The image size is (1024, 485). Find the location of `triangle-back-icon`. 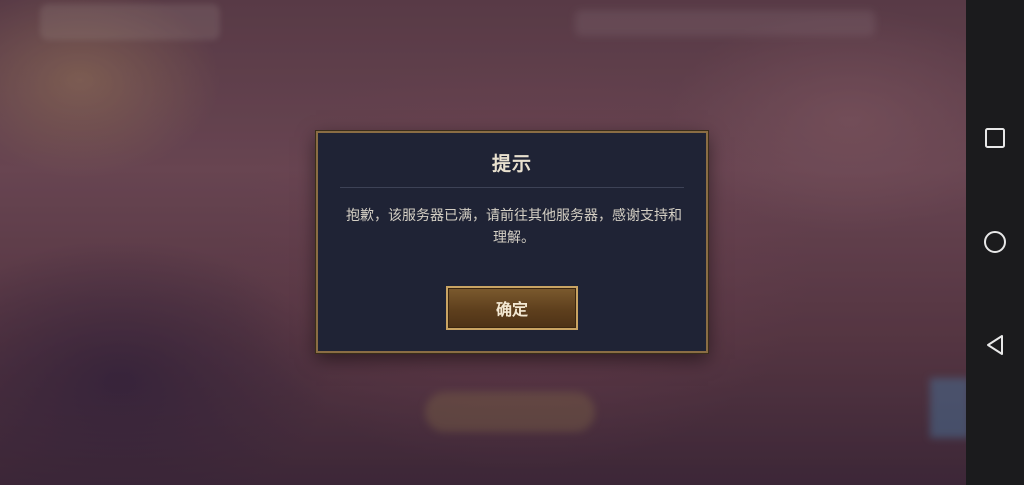

triangle-back-icon is located at coordinates (995, 345).